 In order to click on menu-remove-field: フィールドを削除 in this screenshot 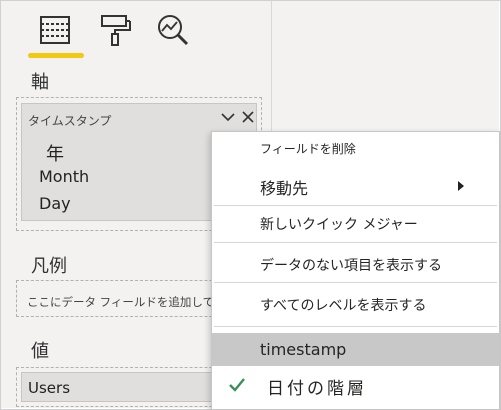, I will do `click(355, 147)`.